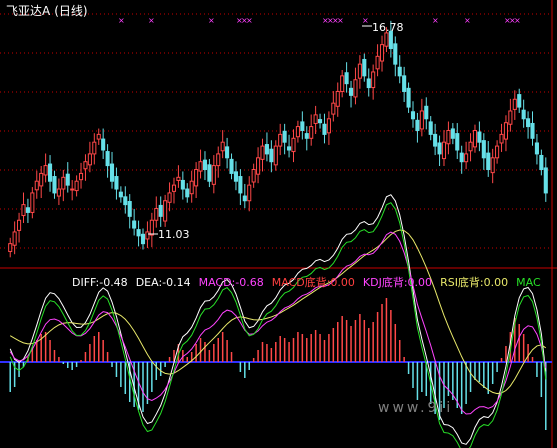 Image resolution: width=557 pixels, height=448 pixels. What do you see at coordinates (100, 282) in the screenshot?
I see `legend-diff: DIFF:-0.48` at bounding box center [100, 282].